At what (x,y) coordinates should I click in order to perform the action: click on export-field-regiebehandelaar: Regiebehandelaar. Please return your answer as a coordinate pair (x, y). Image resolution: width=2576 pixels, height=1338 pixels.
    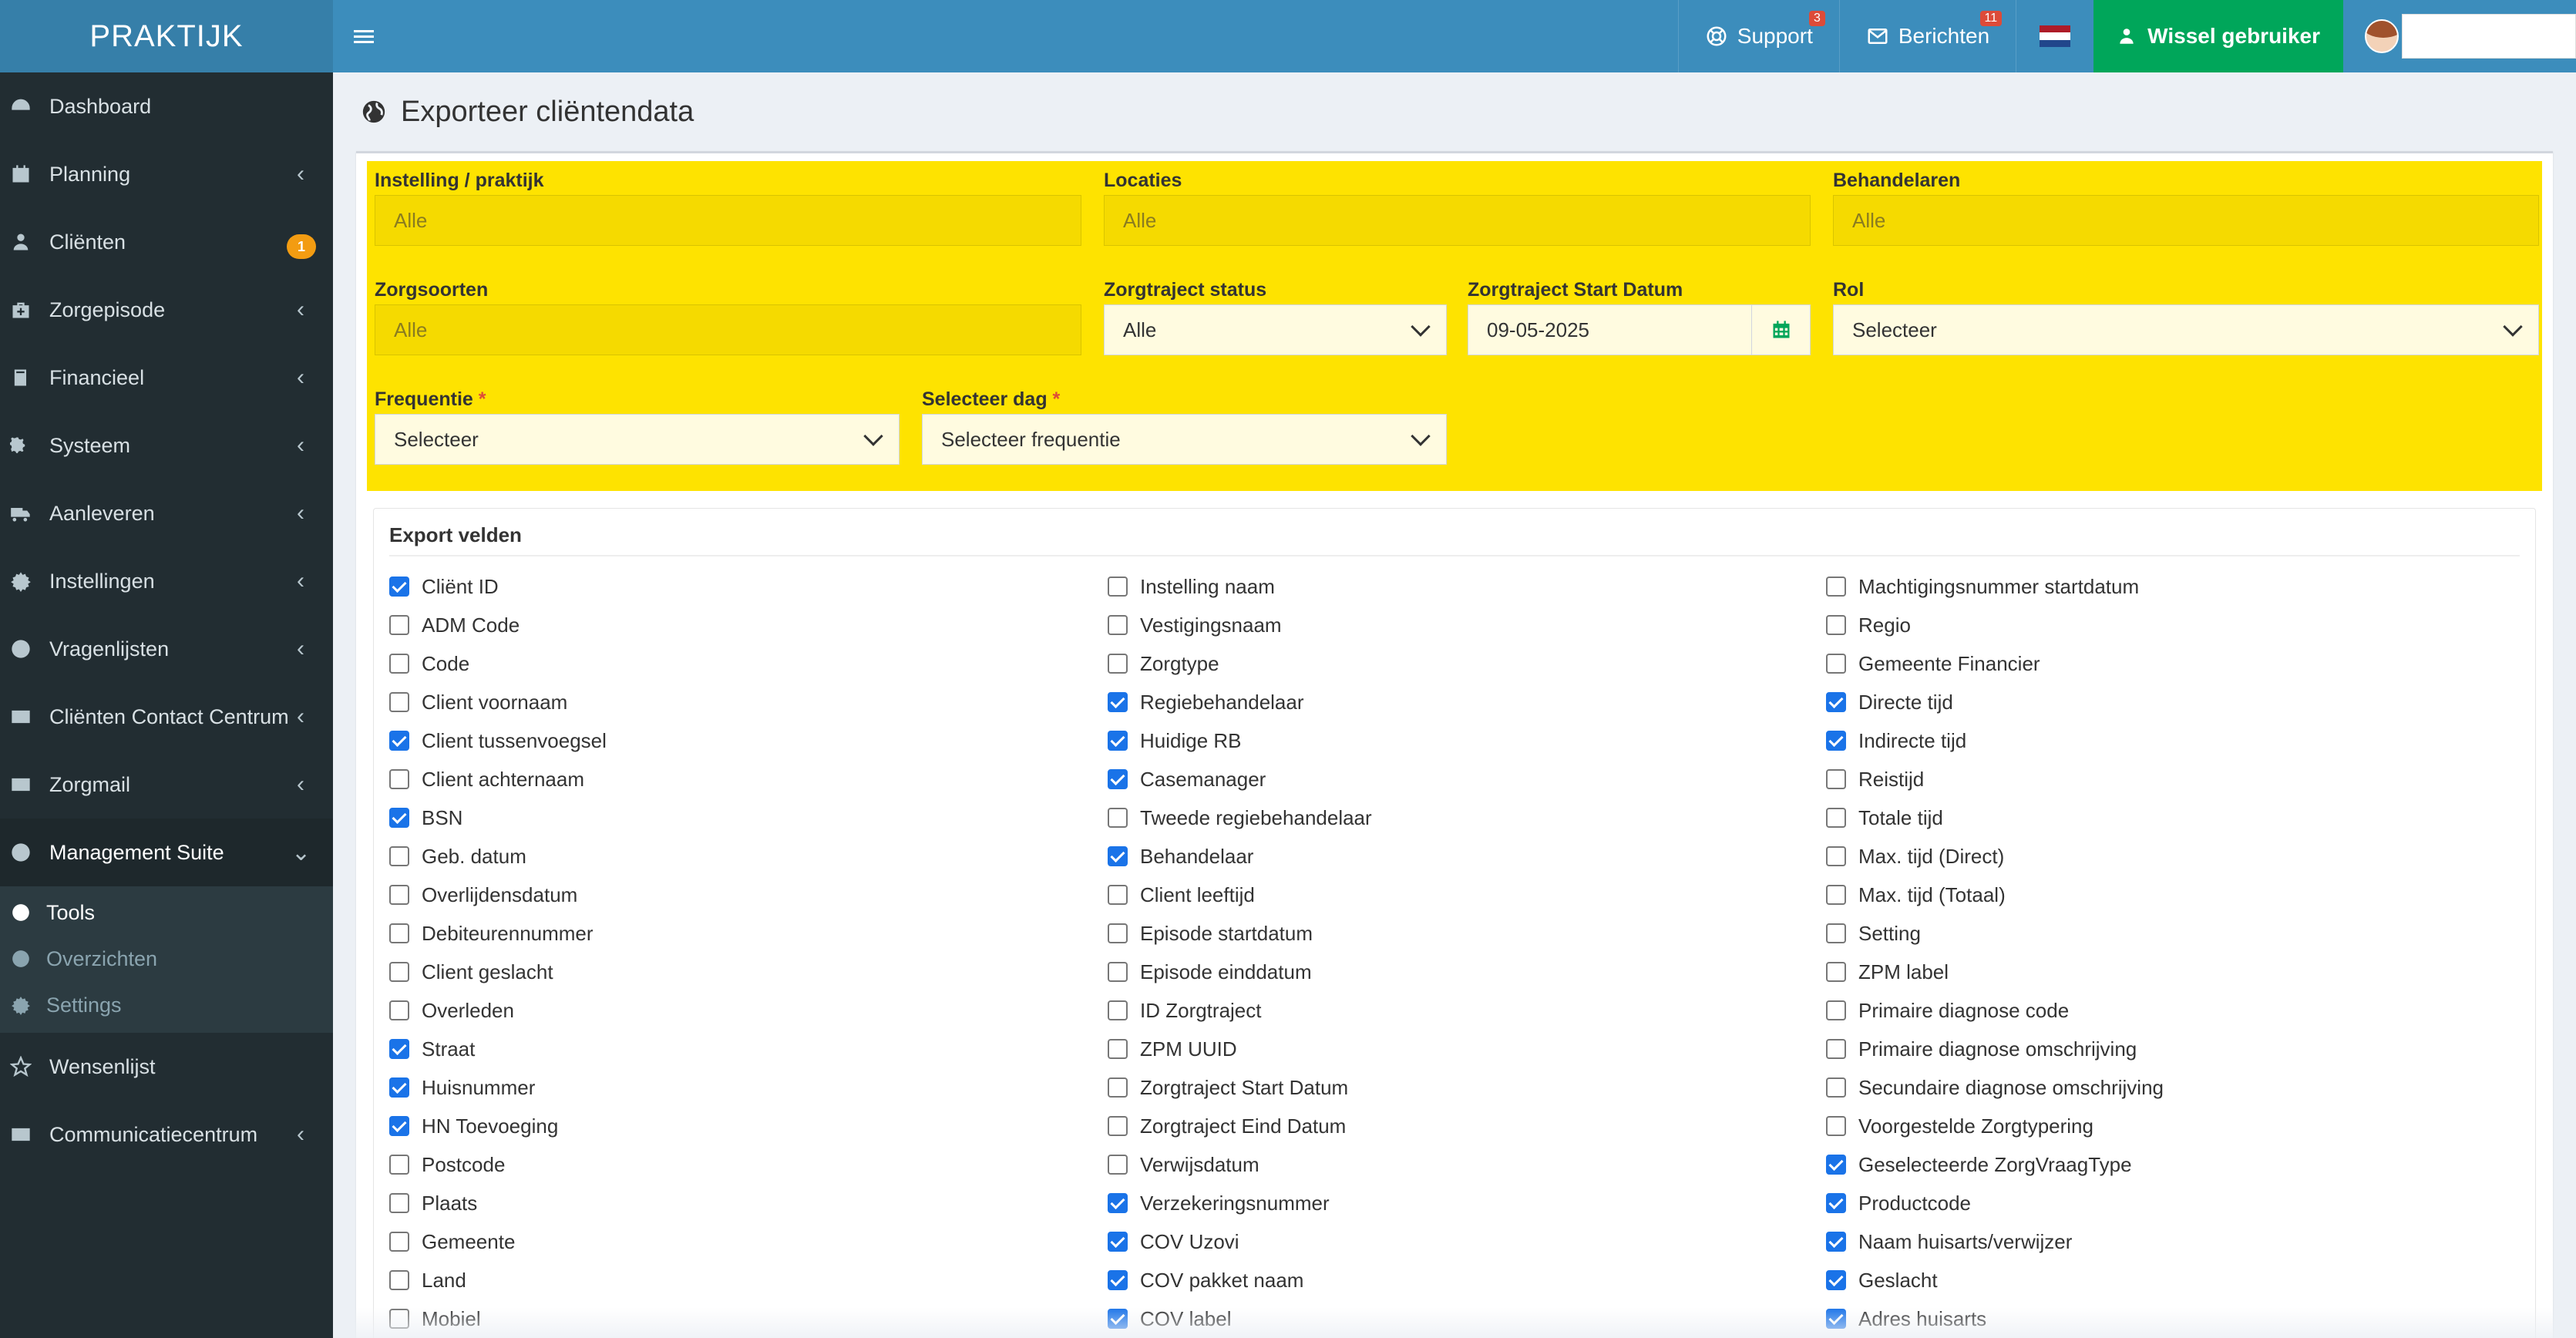
    Looking at the image, I should click on (1454, 702).